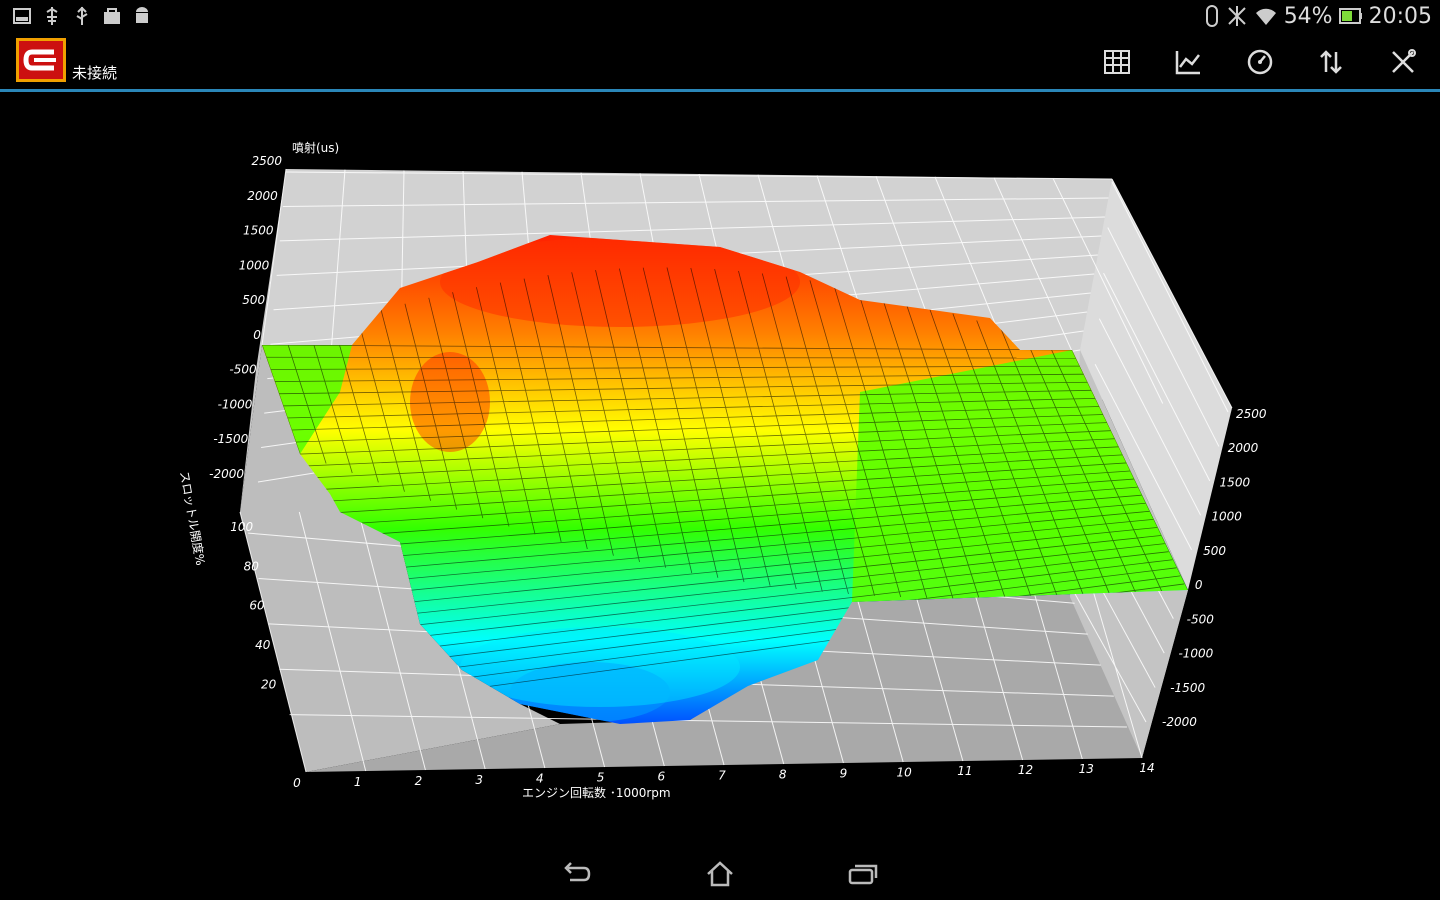 Image resolution: width=1440 pixels, height=900 pixels. I want to click on settings-button, so click(1403, 62).